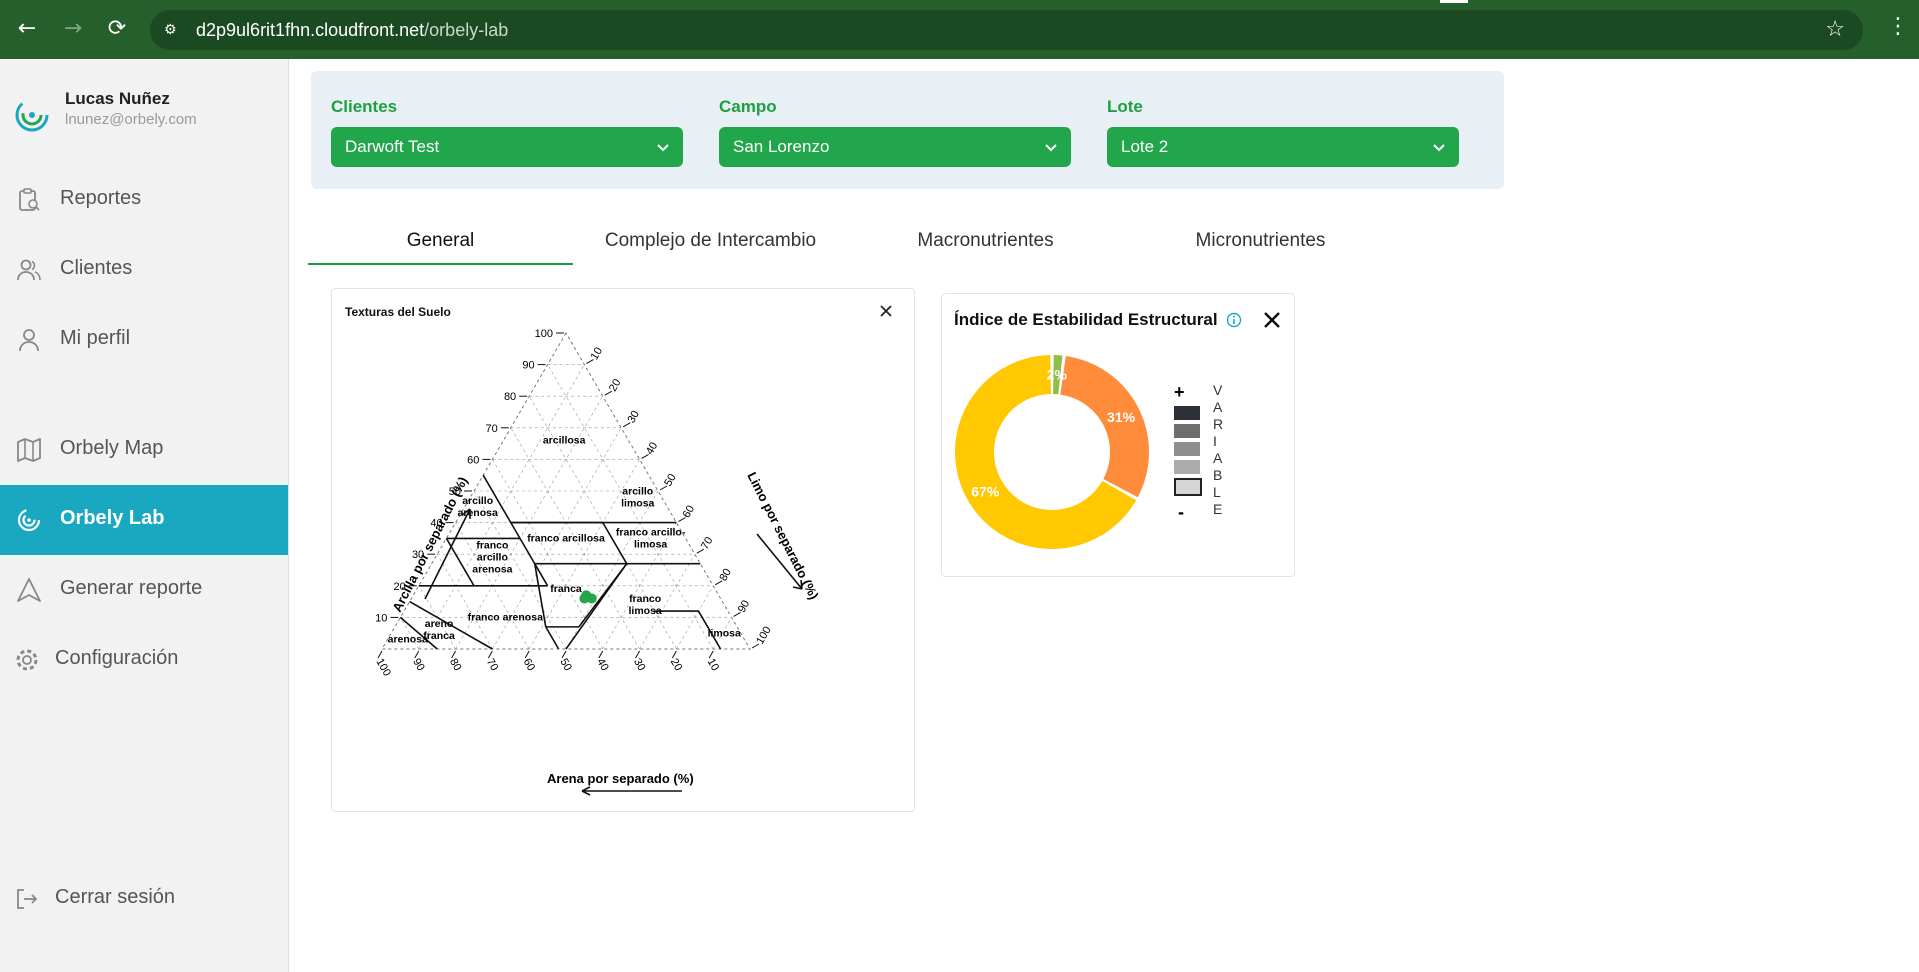 The height and width of the screenshot is (972, 1919). What do you see at coordinates (507, 147) in the screenshot?
I see `clientes-select: Darwoft Test` at bounding box center [507, 147].